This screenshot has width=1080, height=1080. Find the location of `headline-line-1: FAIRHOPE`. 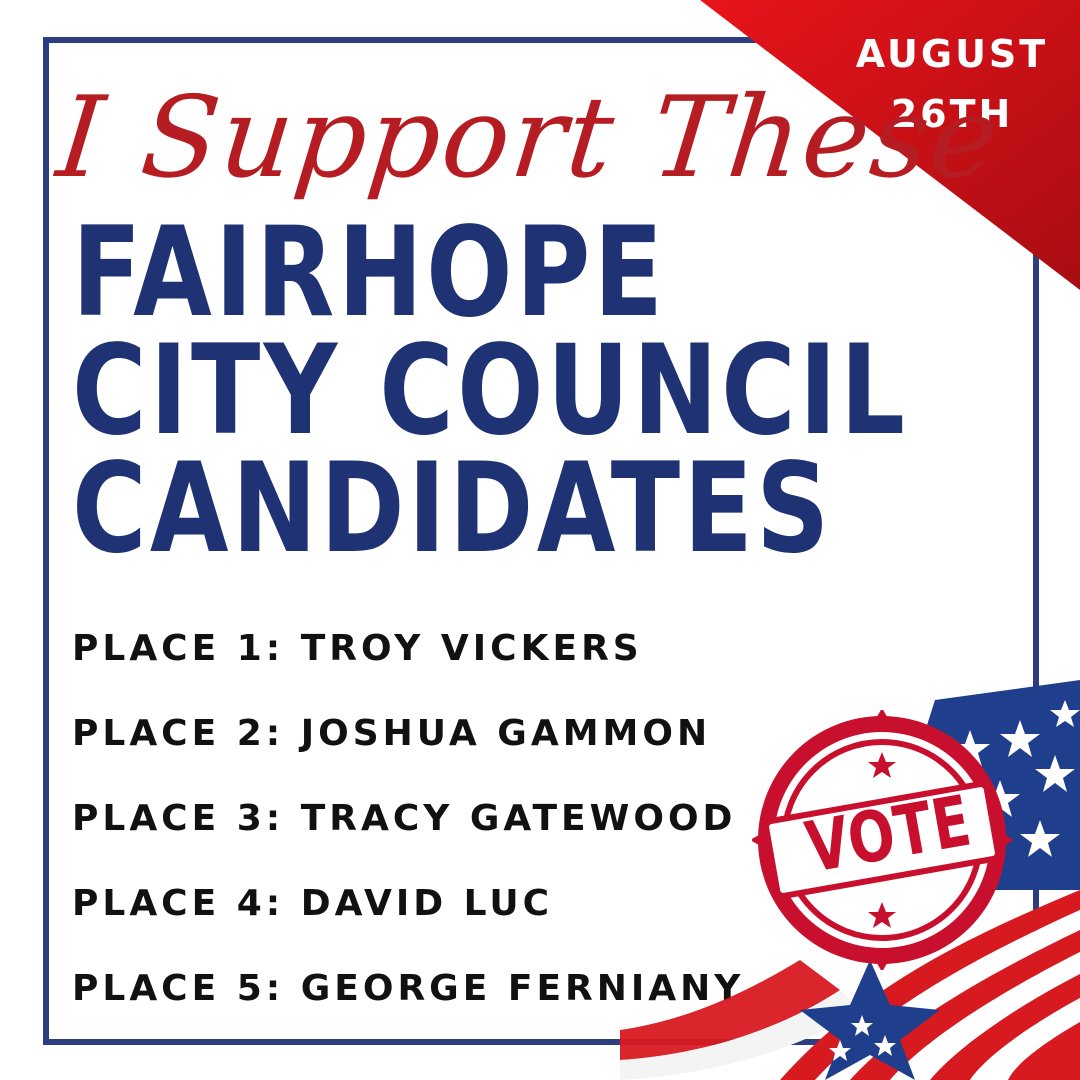

headline-line-1: FAIRHOPE is located at coordinates (369, 273).